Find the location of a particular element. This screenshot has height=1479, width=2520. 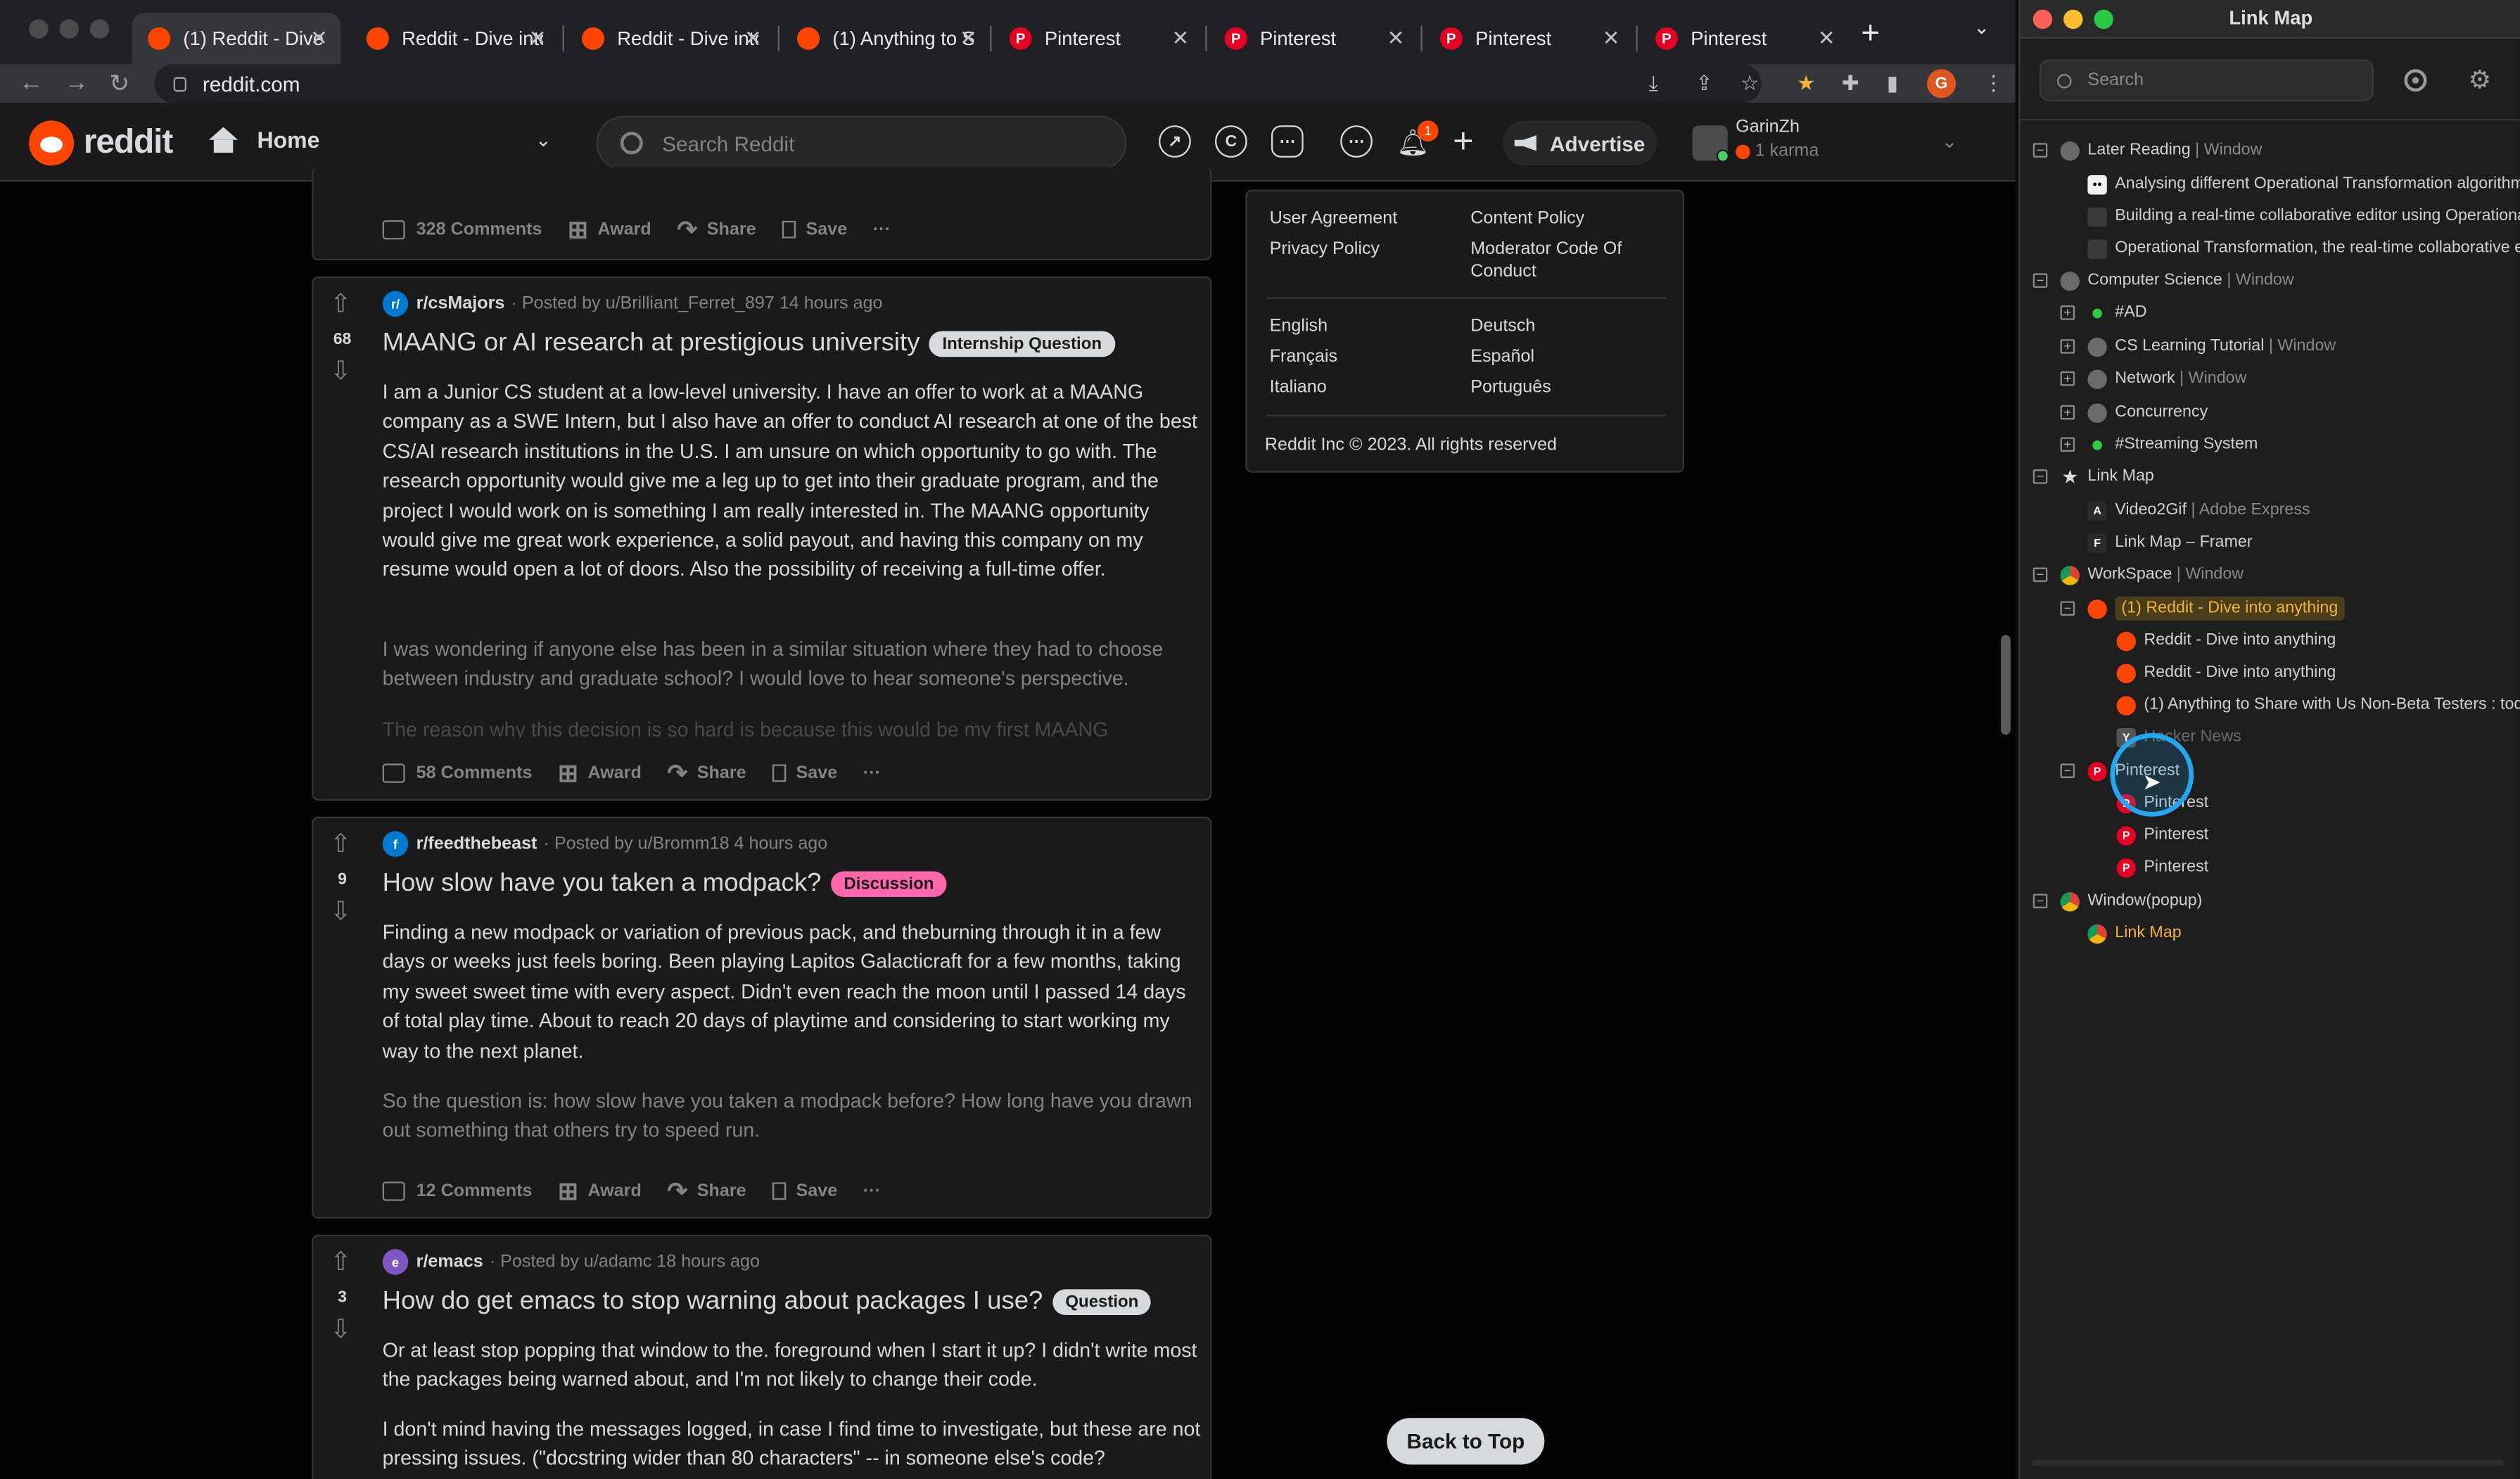

panel-horizontal-scrollbar is located at coordinates (2268, 1462).